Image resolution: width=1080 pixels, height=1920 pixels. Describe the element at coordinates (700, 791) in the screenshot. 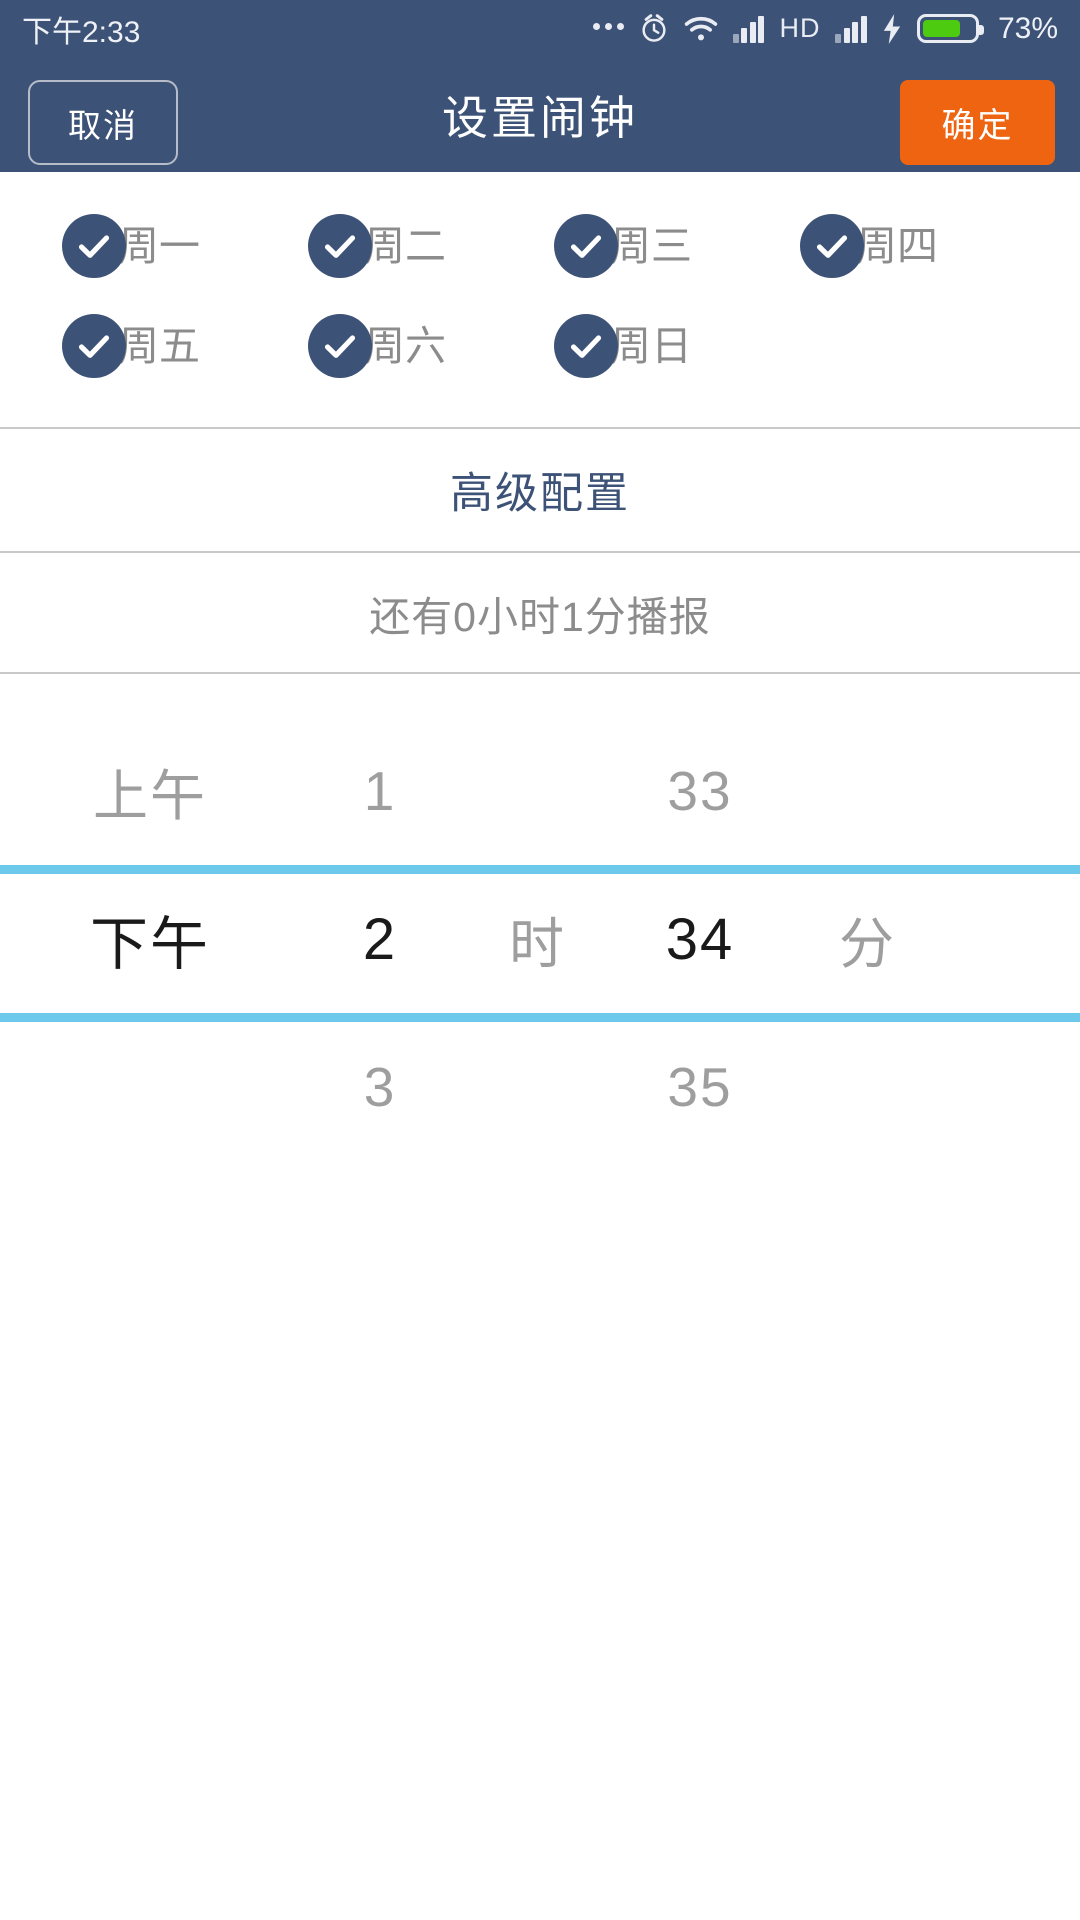

I see `minute-value-previous: 33` at that location.